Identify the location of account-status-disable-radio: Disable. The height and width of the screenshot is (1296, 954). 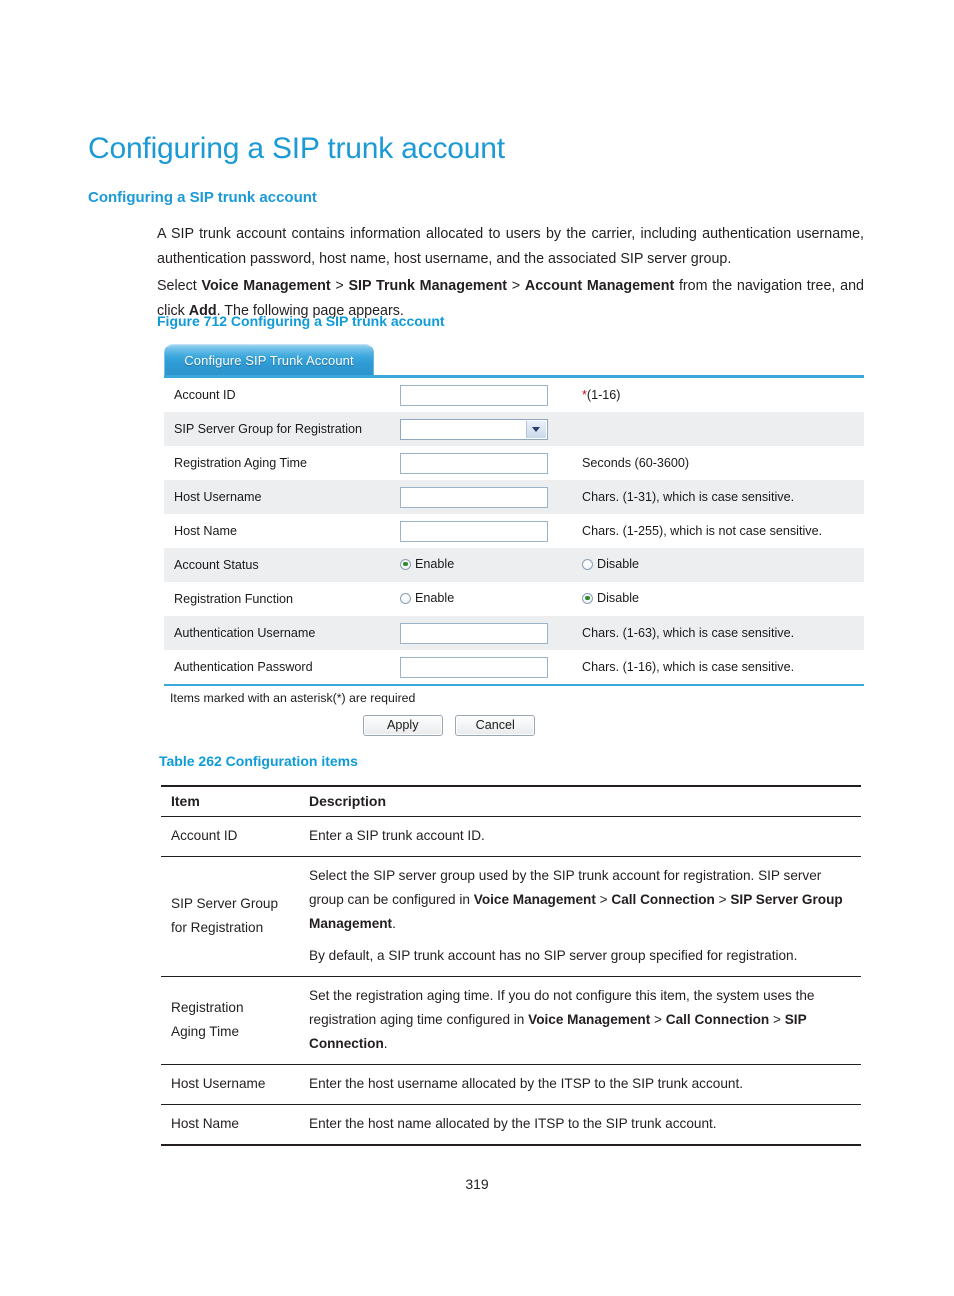
(610, 564).